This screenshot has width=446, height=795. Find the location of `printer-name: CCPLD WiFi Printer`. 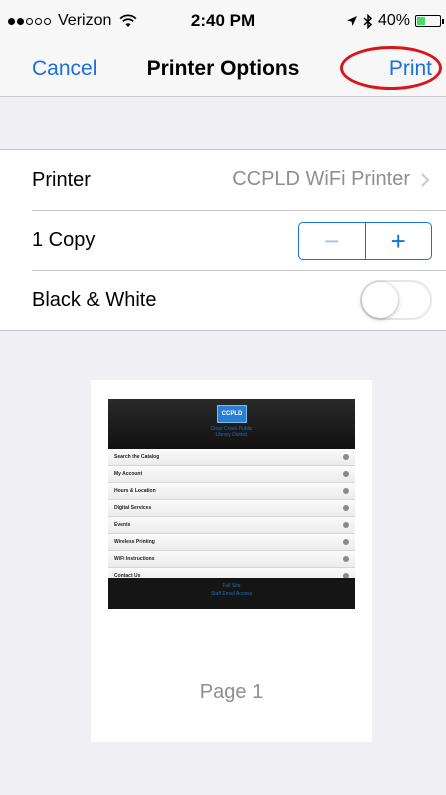

printer-name: CCPLD WiFi Printer is located at coordinates (321, 179).